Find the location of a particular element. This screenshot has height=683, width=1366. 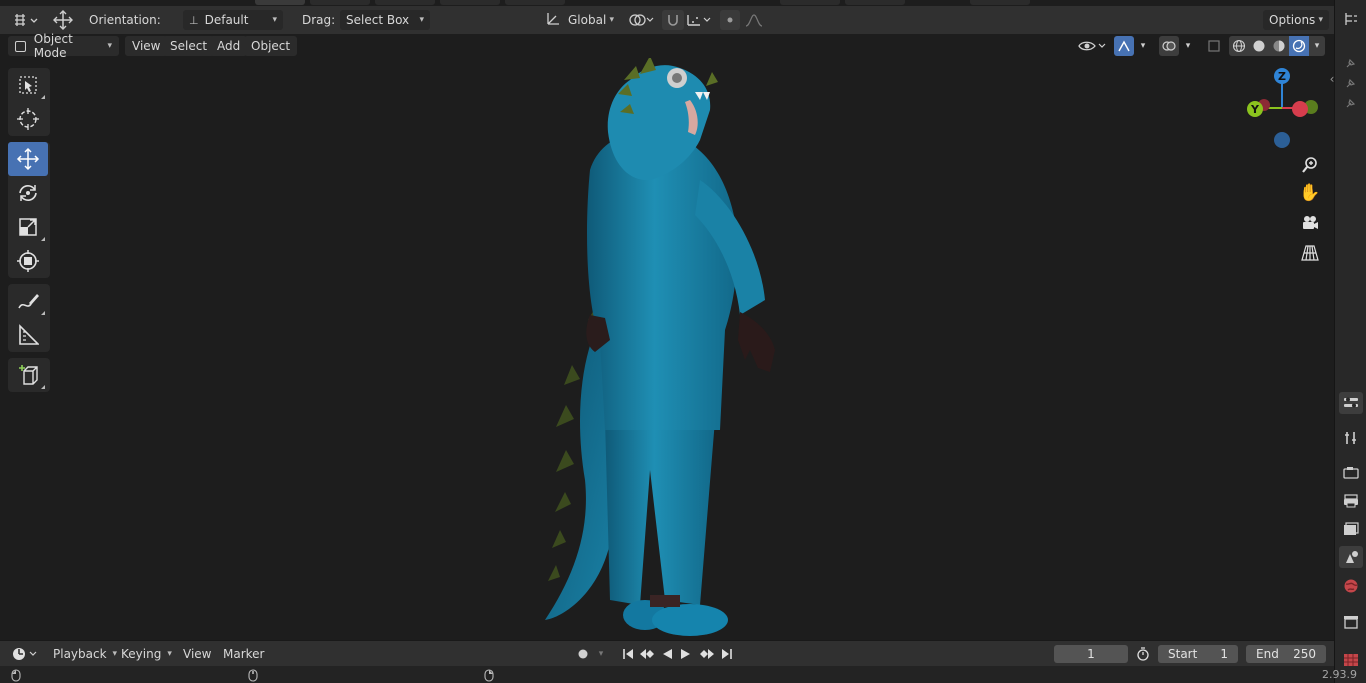

pan-hand-icon: ✋ is located at coordinates (1310, 193).